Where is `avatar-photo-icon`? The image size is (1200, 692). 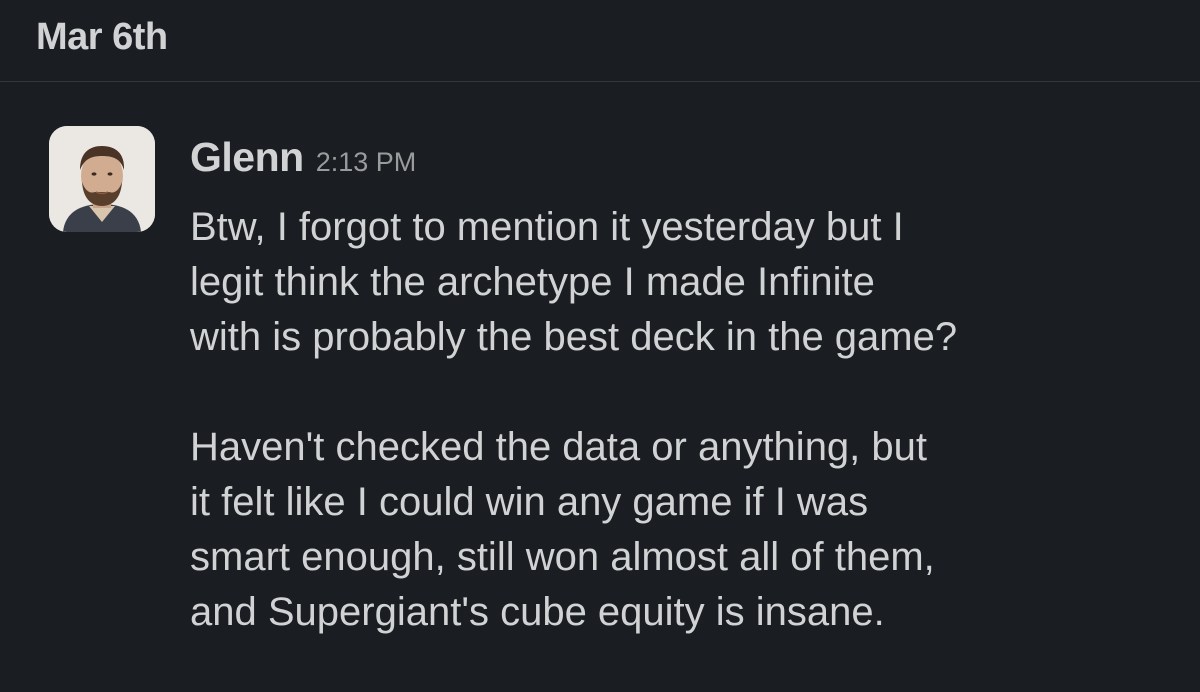
avatar-photo-icon is located at coordinates (102, 179).